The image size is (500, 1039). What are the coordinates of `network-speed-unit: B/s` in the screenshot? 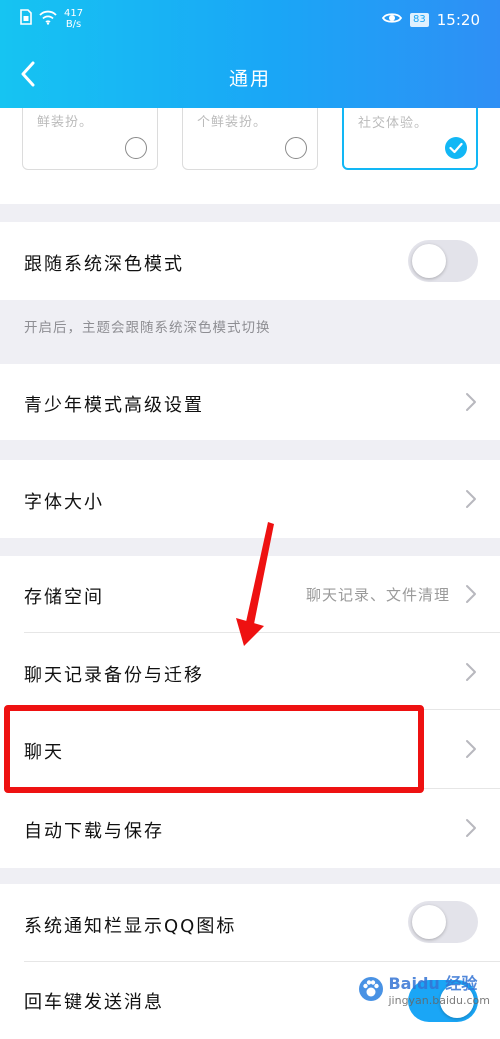 It's located at (73, 24).